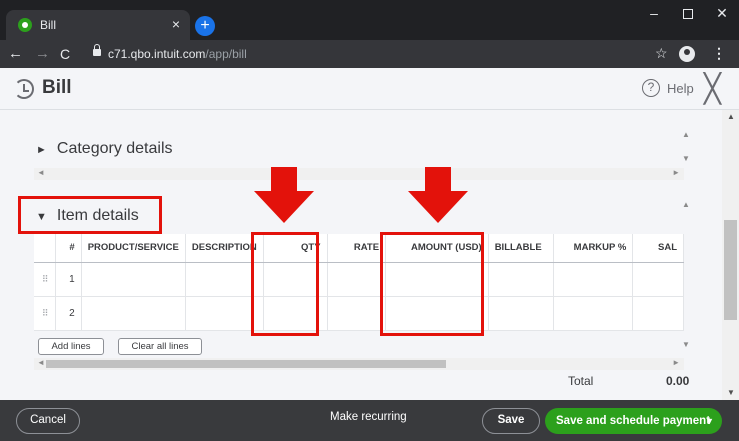 The image size is (739, 441). I want to click on col-billable-header: BILLABLE, so click(521, 248).